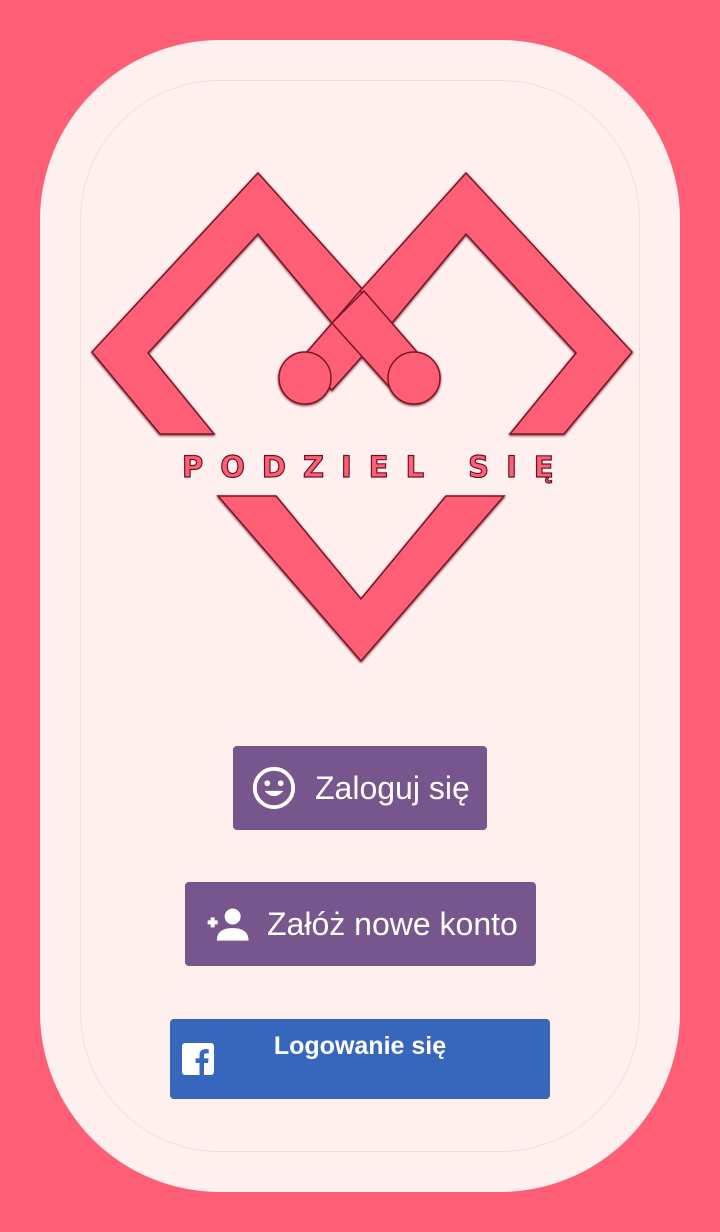 This screenshot has width=720, height=1232. I want to click on register-button: Załóż nowe konto, so click(360, 924).